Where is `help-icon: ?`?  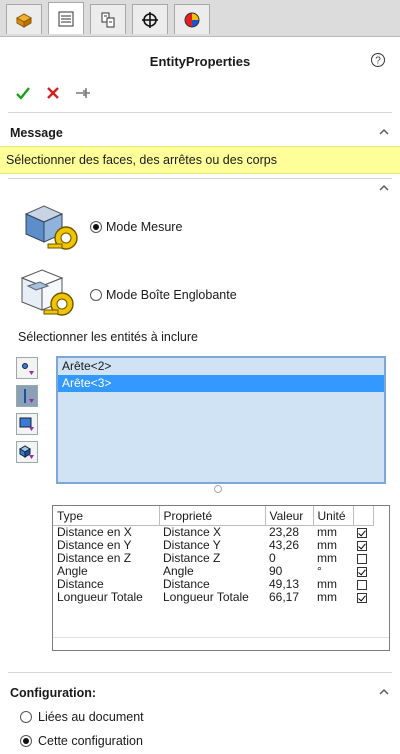 help-icon: ? is located at coordinates (378, 60).